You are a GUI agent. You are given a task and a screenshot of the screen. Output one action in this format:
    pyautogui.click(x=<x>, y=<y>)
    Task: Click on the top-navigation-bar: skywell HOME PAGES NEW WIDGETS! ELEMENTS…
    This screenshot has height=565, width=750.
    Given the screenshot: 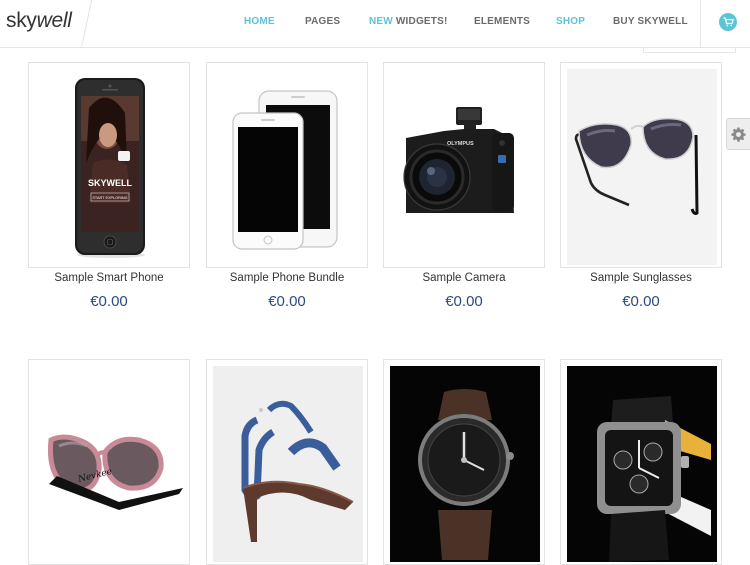 What is the action you would take?
    pyautogui.click(x=375, y=24)
    